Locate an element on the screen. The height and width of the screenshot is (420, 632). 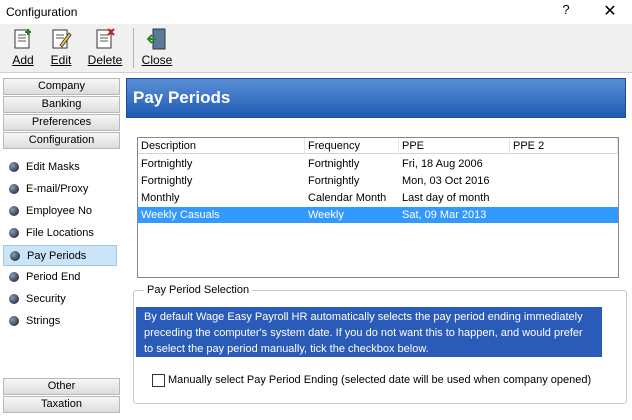
delete-label: Delete is located at coordinates (105, 60).